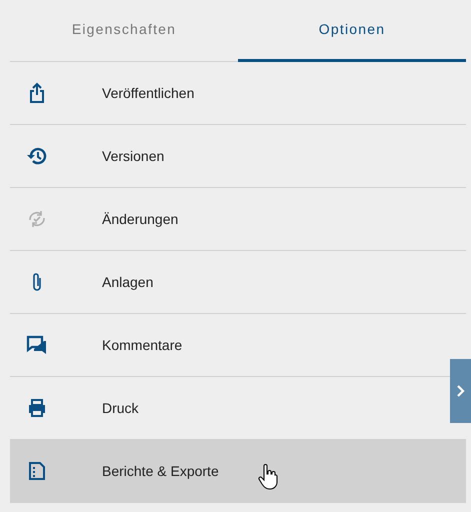  What do you see at coordinates (95, 156) in the screenshot?
I see `menu-item: Versionen` at bounding box center [95, 156].